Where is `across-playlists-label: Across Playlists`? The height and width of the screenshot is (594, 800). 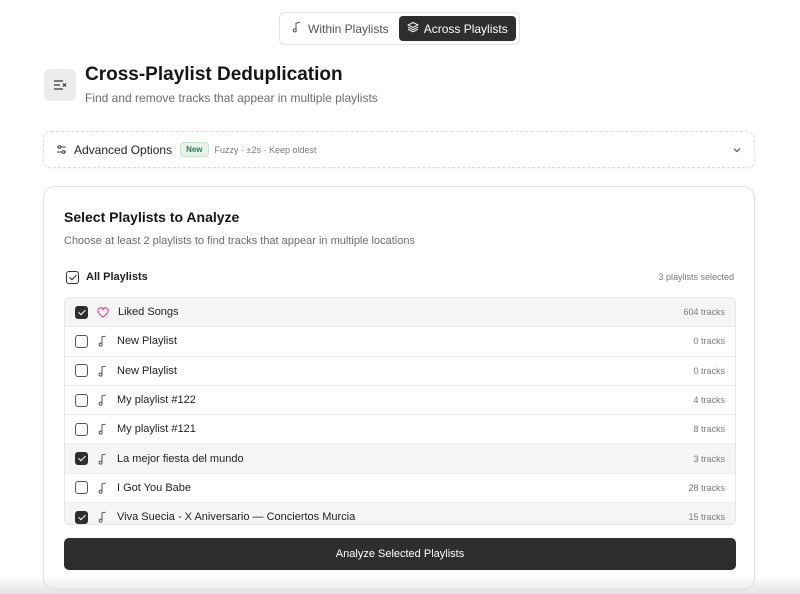 across-playlists-label: Across Playlists is located at coordinates (465, 28).